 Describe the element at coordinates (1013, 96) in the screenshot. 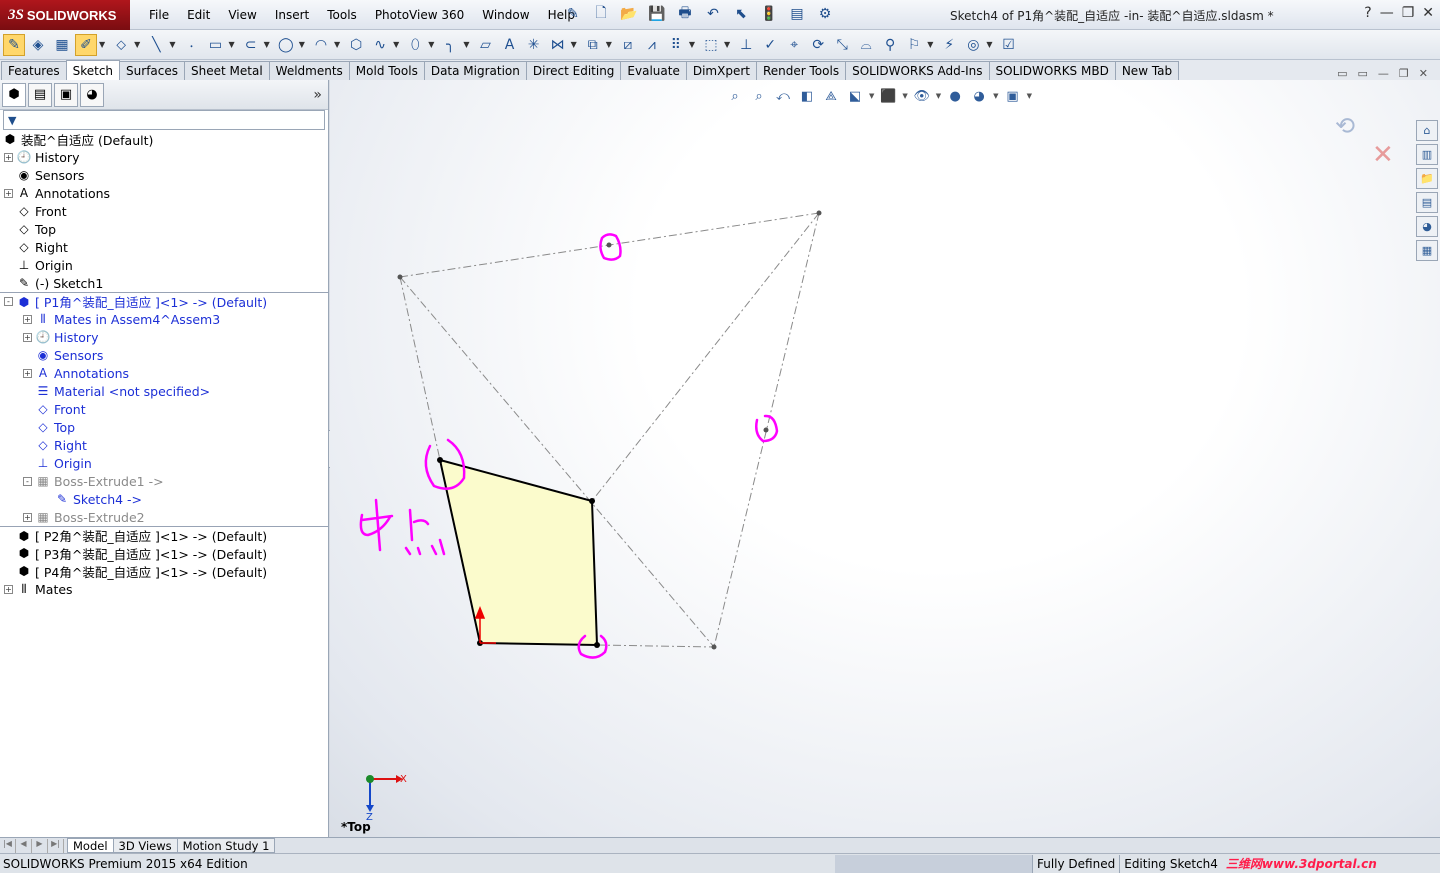

I see `view-settings-icon: ▣` at that location.